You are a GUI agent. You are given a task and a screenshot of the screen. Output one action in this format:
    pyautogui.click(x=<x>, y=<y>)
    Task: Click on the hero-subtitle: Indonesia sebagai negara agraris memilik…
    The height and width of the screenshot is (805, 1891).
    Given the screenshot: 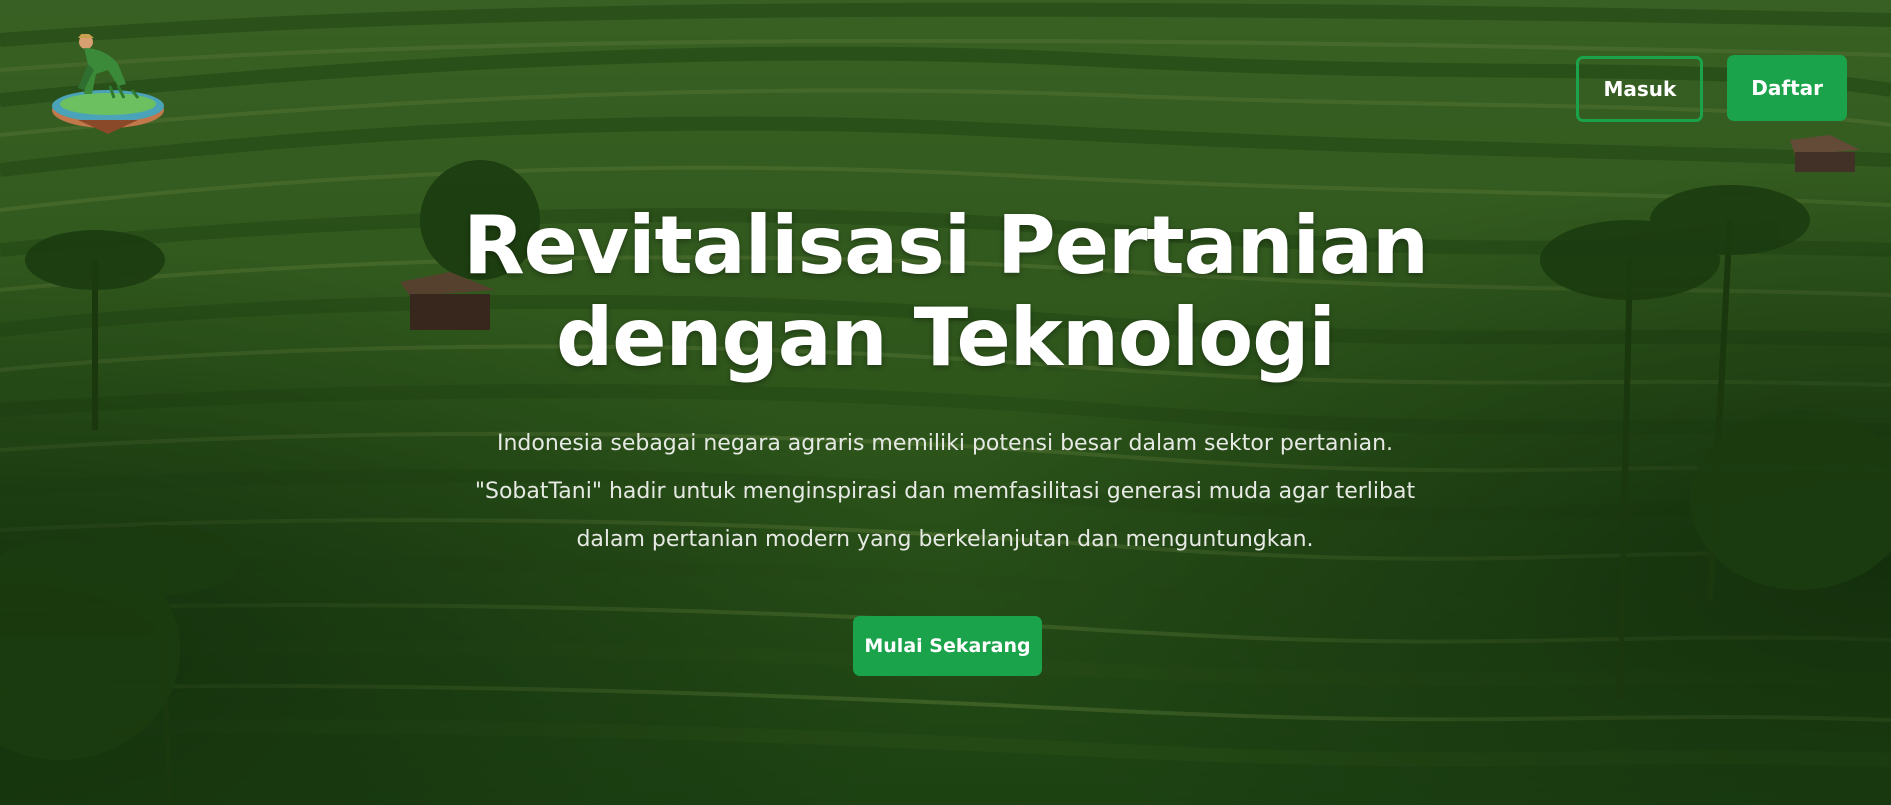 What is the action you would take?
    pyautogui.click(x=945, y=492)
    